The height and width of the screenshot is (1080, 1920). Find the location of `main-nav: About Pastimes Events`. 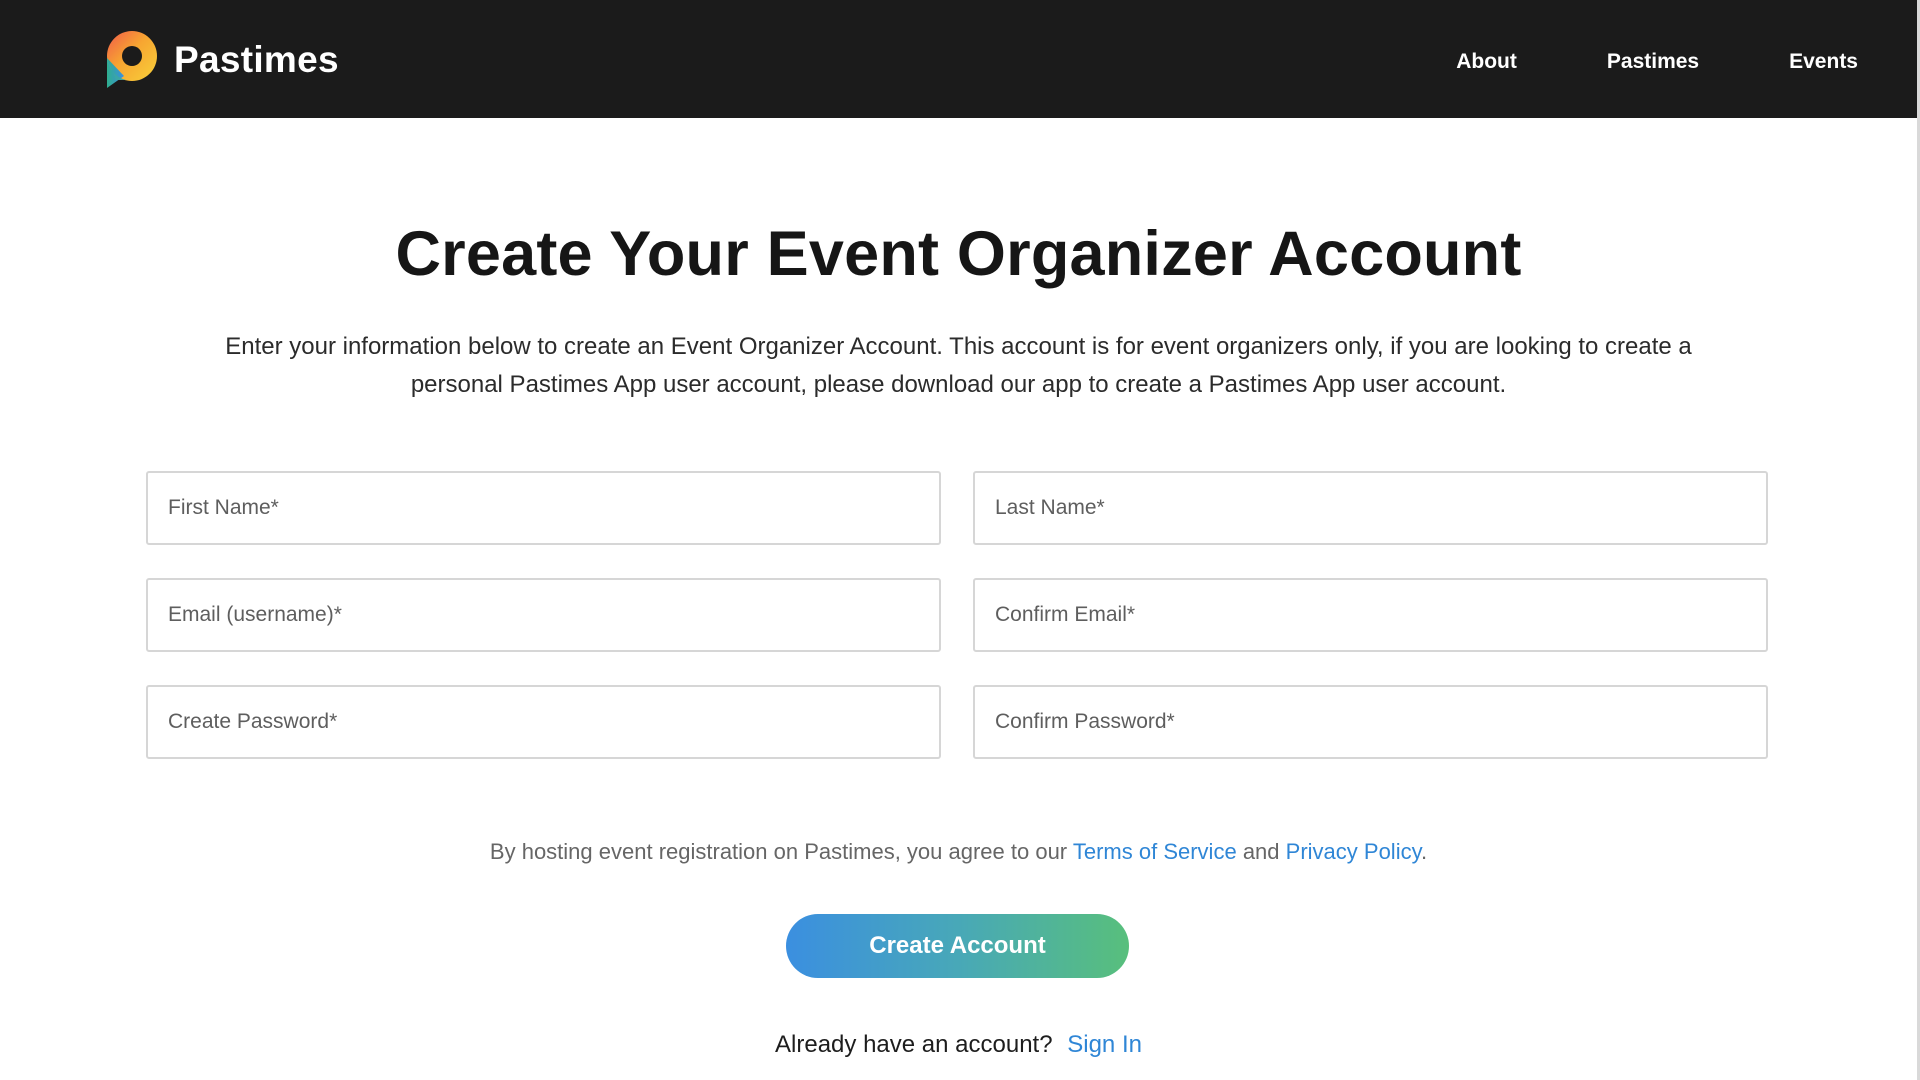

main-nav: About Pastimes Events is located at coordinates (1612, 62).